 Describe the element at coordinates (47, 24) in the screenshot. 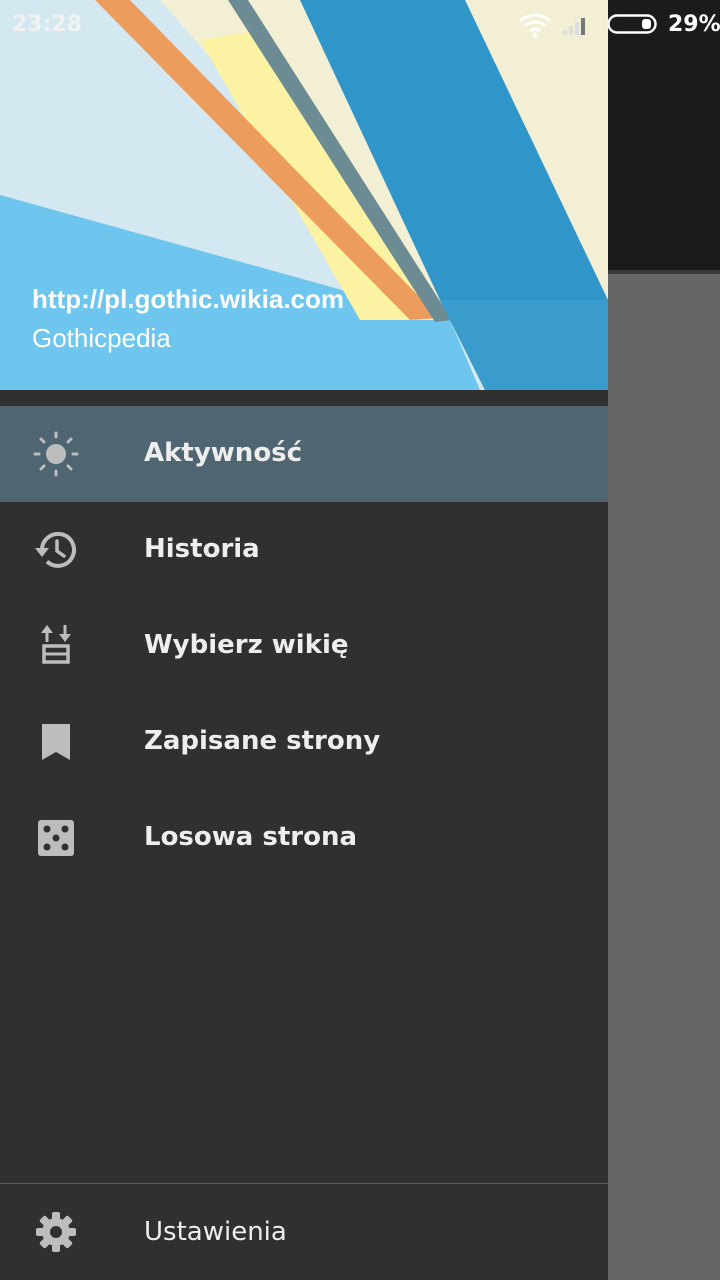

I see `status-time: 23:28` at that location.